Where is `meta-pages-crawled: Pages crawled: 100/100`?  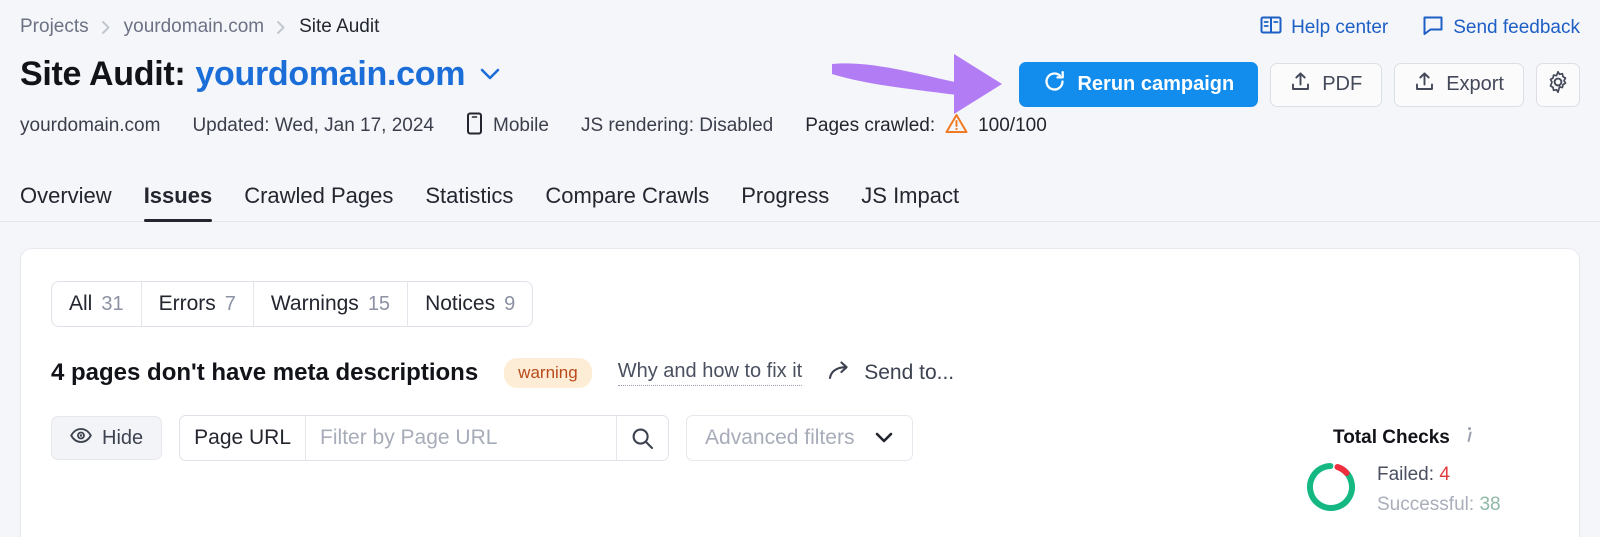
meta-pages-crawled: Pages crawled: 100/100 is located at coordinates (926, 126).